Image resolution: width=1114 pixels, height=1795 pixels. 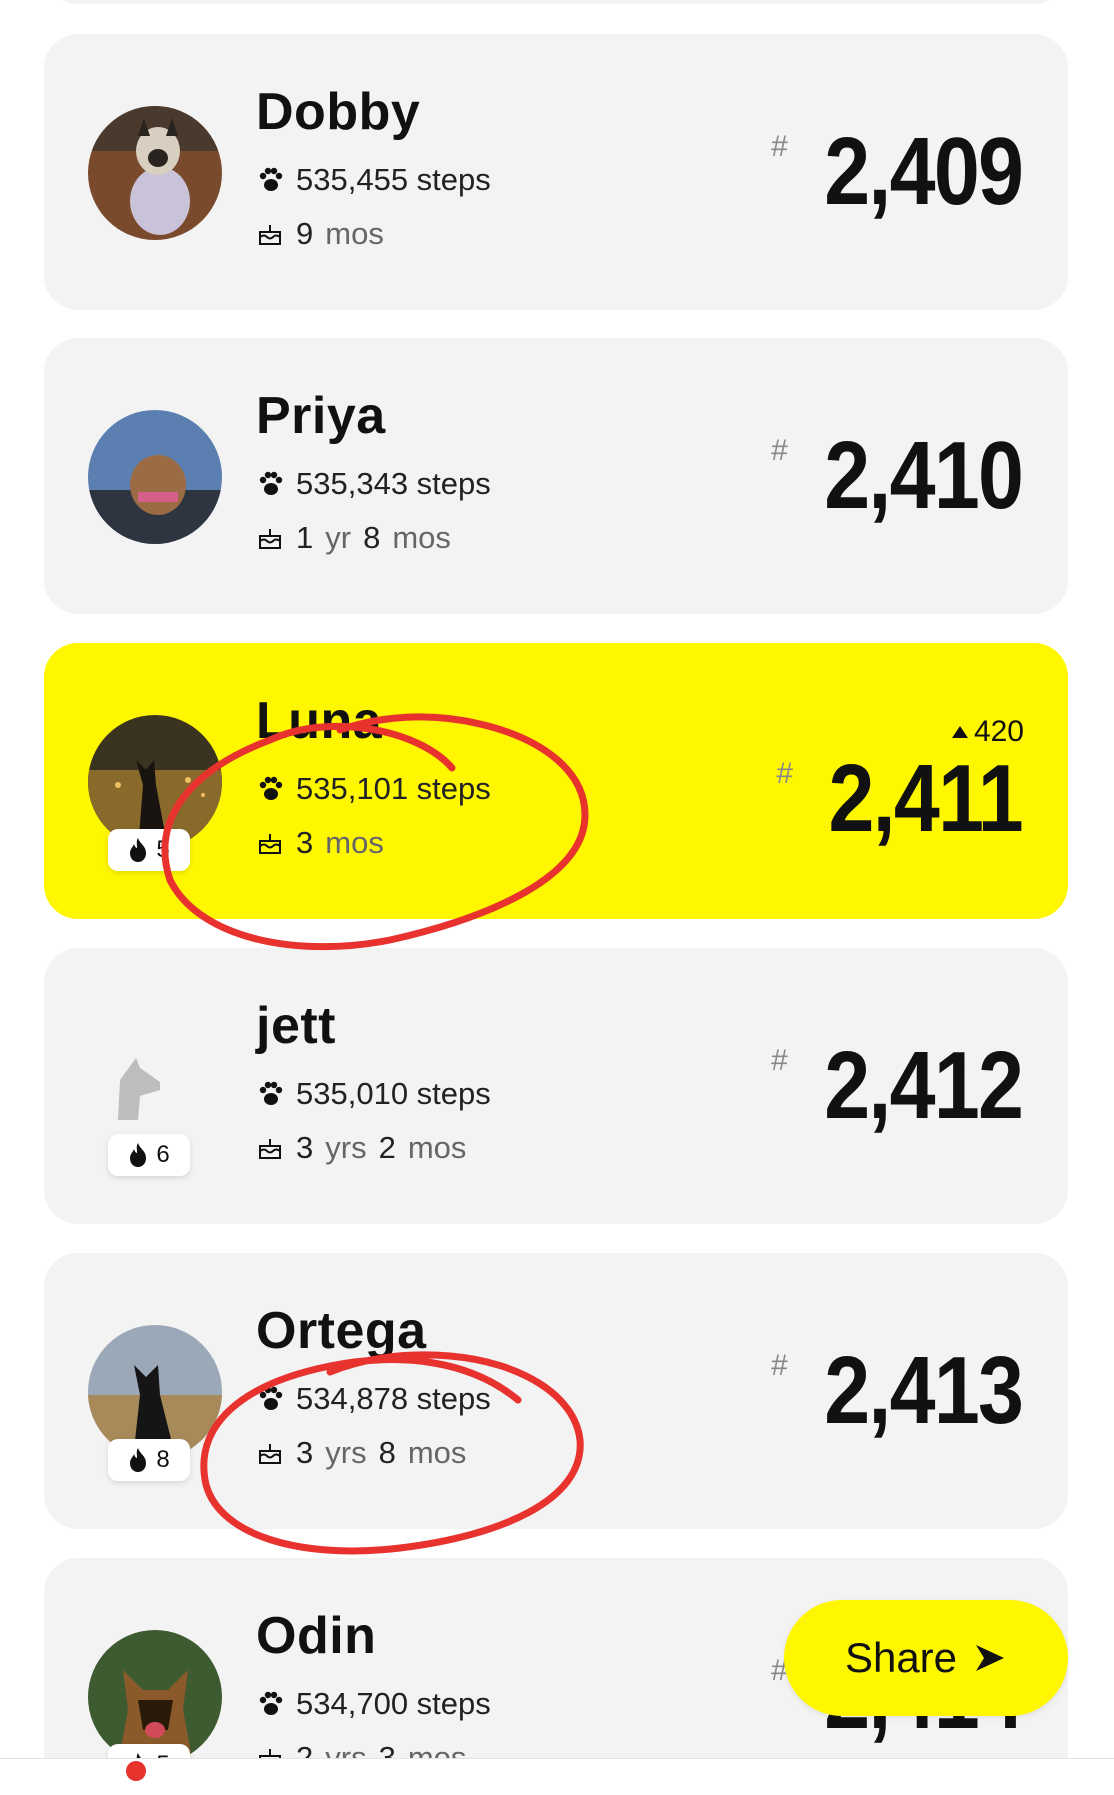 I want to click on steps-row: 535,010 steps, so click(x=373, y=1093).